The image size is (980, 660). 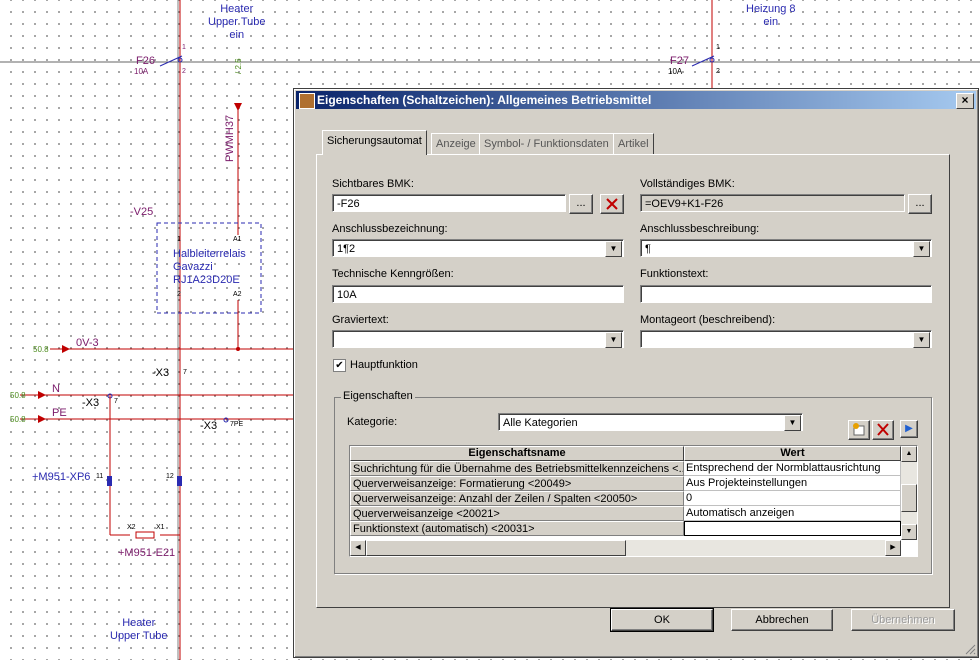 What do you see at coordinates (116, 401) in the screenshot?
I see `terminal-7b: 7` at bounding box center [116, 401].